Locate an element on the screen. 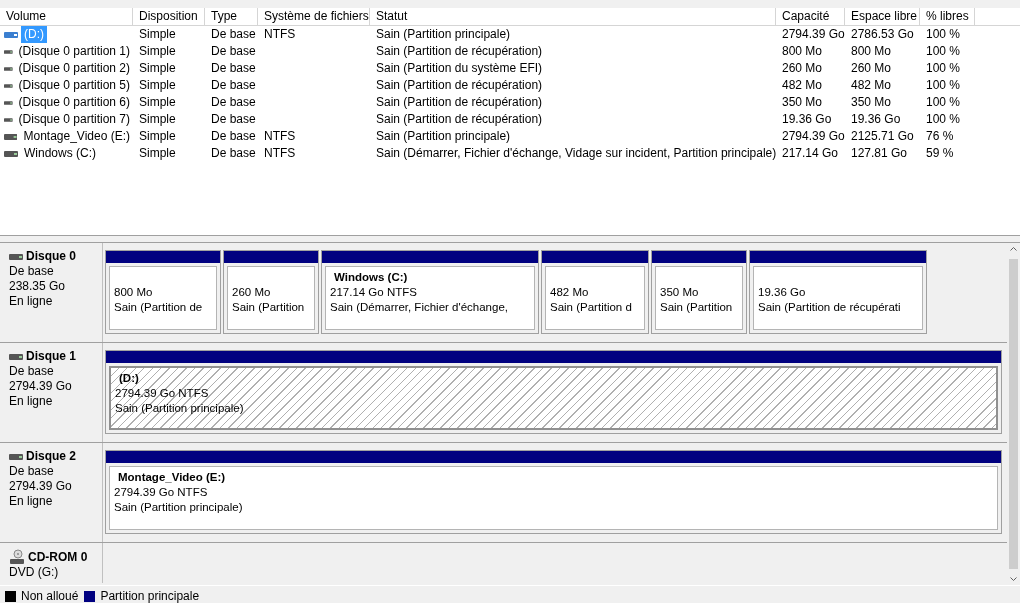 The width and height of the screenshot is (1020, 603). free-space-value: 800 Mo is located at coordinates (871, 51).